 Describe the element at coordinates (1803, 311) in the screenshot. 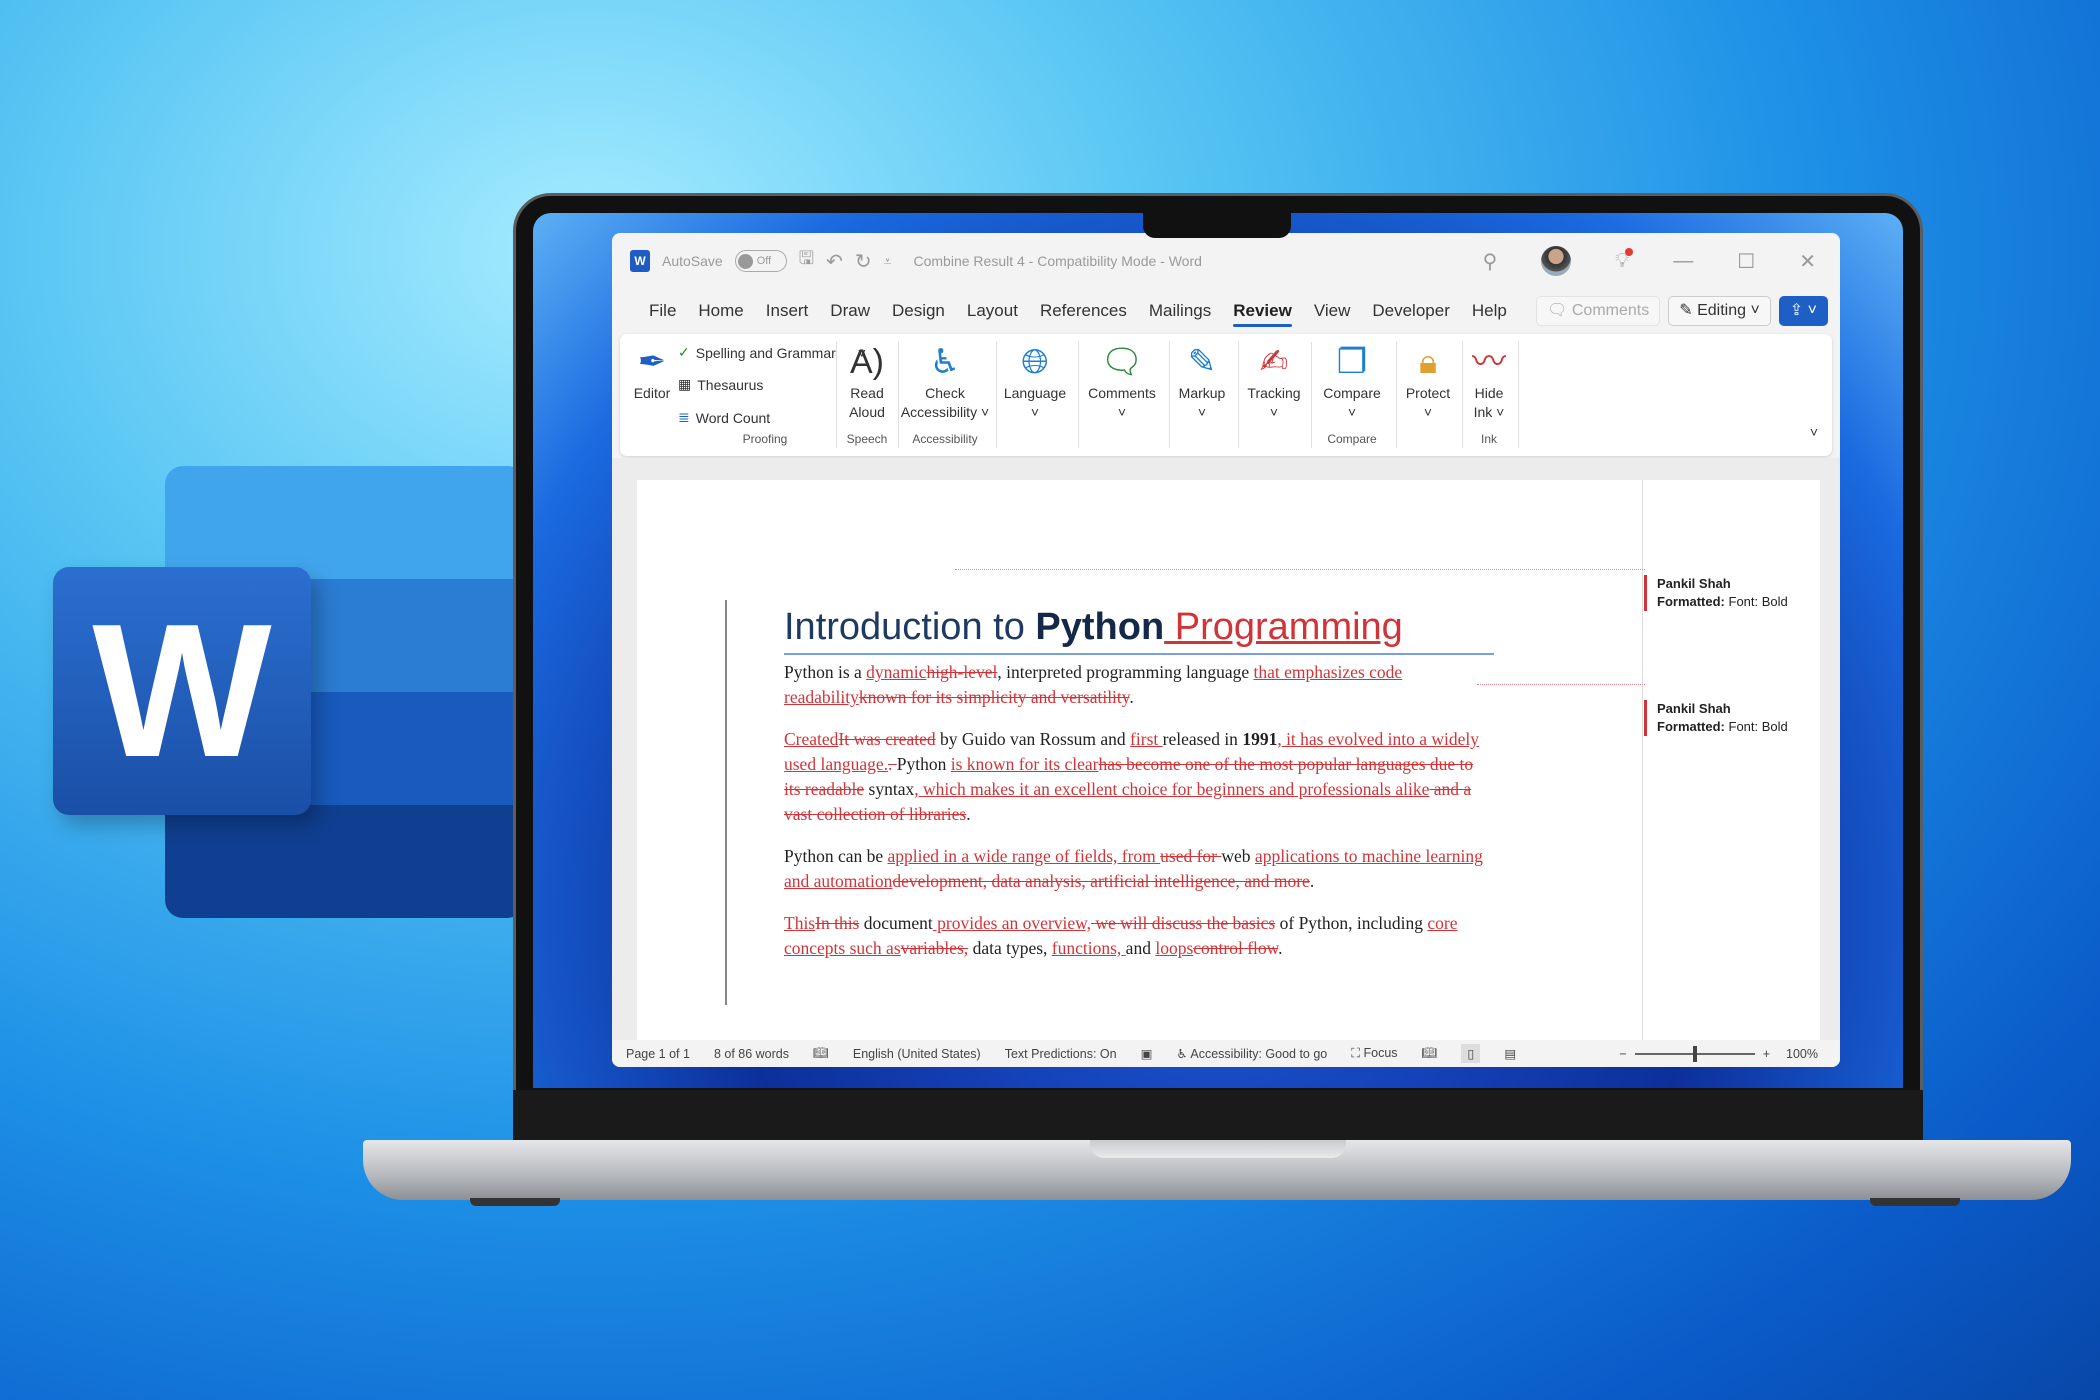

I see `share-button: ⇪ ˅` at that location.